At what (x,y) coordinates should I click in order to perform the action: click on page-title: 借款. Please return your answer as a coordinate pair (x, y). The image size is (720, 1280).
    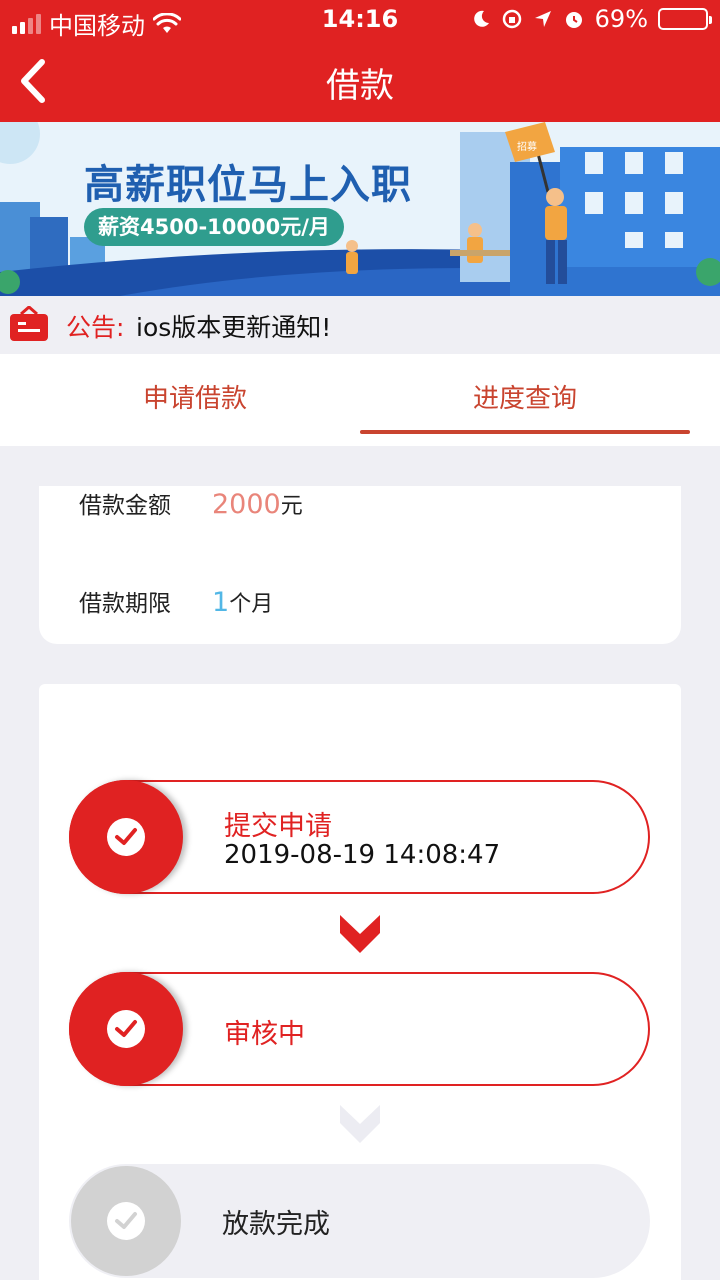
    Looking at the image, I should click on (360, 86).